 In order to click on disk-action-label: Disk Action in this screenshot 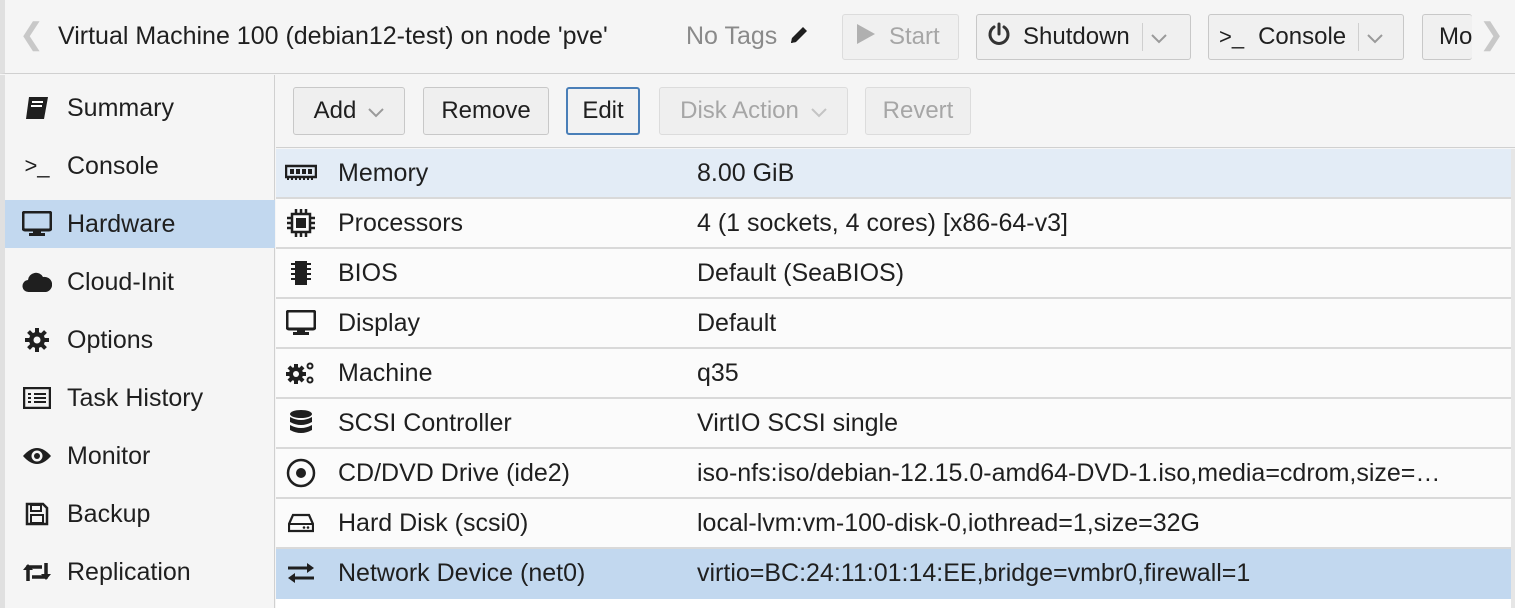, I will do `click(739, 110)`.